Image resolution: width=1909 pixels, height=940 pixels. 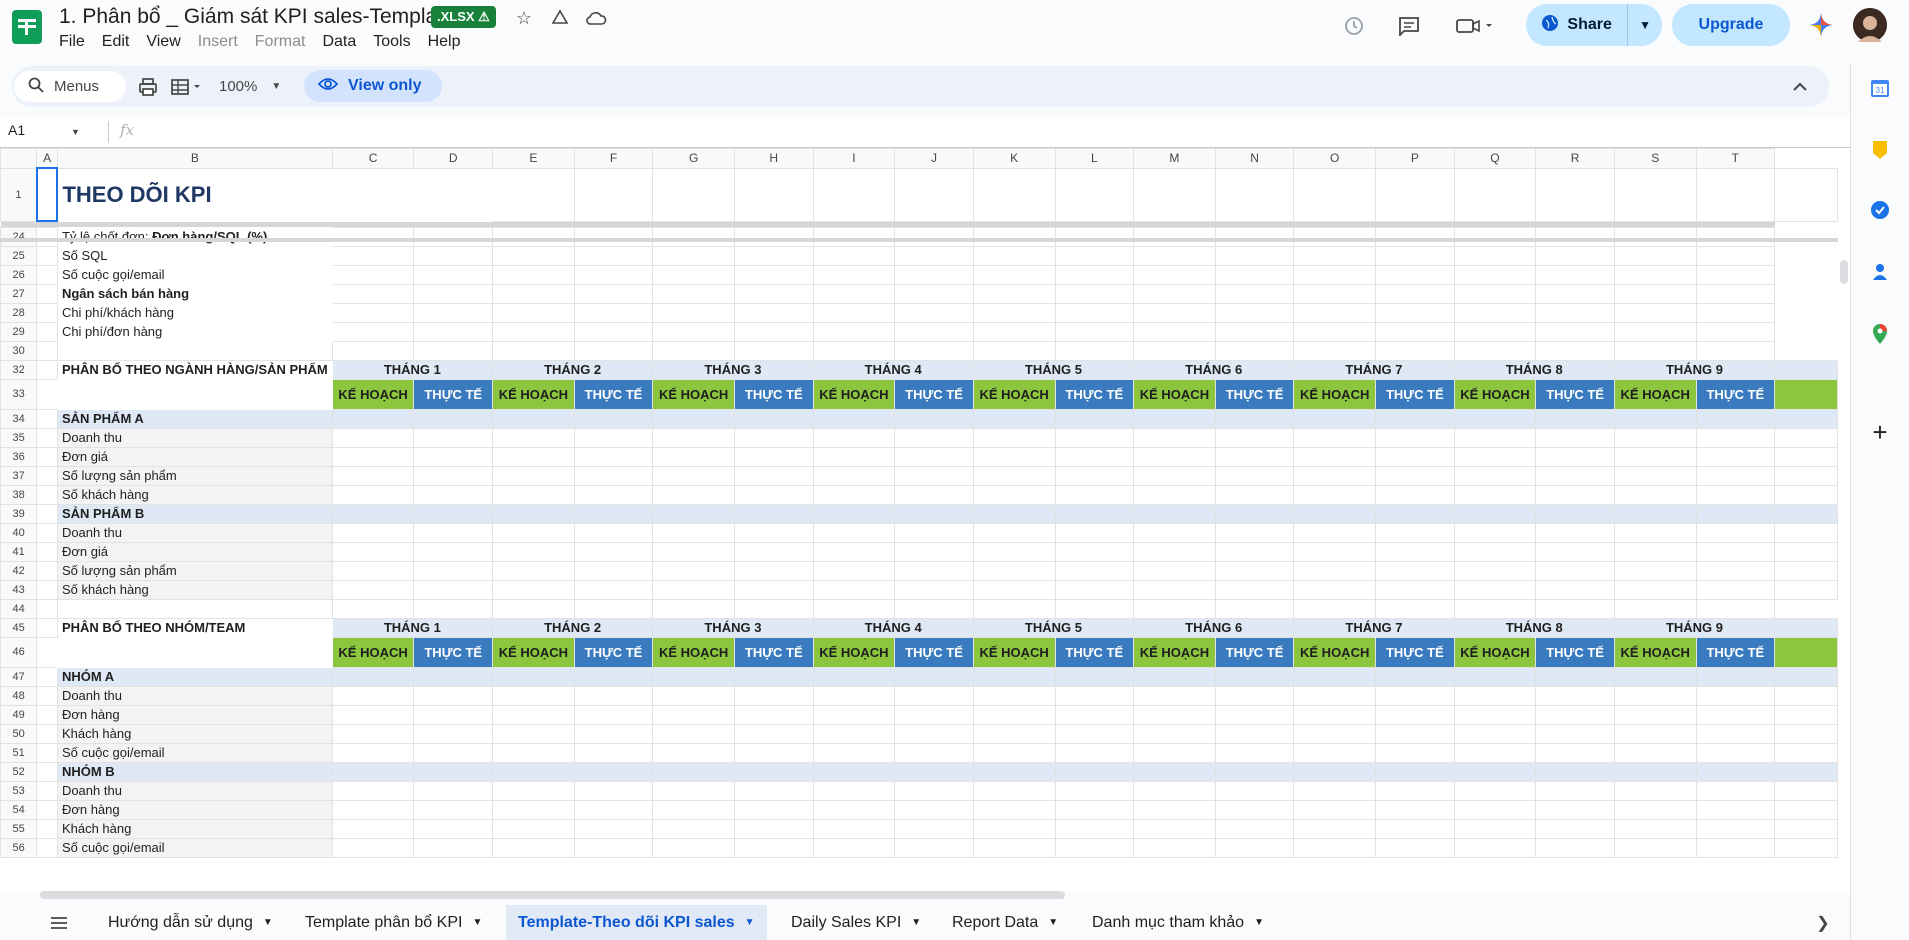 I want to click on move-to-drive-icon, so click(x=560, y=18).